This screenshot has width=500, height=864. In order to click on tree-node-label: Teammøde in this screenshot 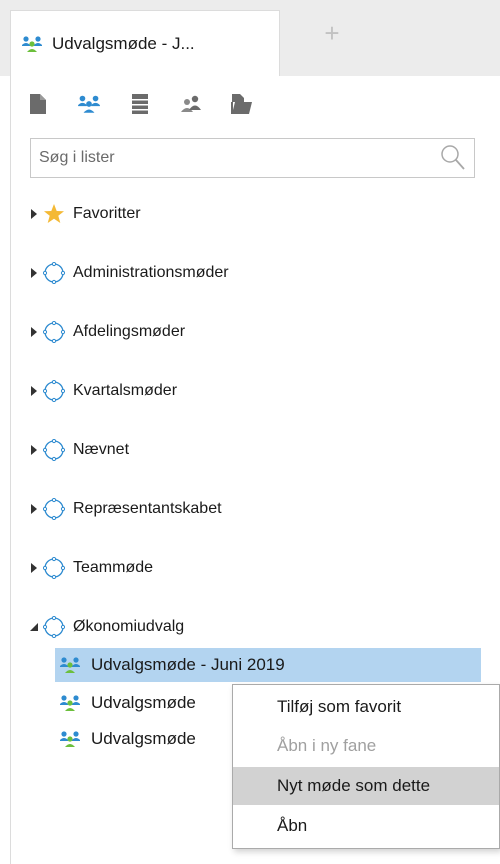, I will do `click(113, 567)`.